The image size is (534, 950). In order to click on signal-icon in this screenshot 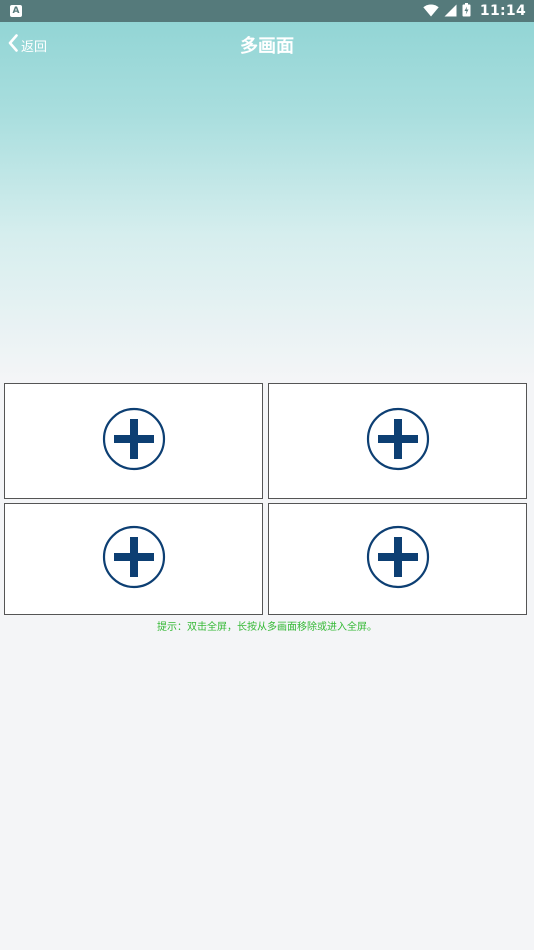, I will do `click(450, 11)`.